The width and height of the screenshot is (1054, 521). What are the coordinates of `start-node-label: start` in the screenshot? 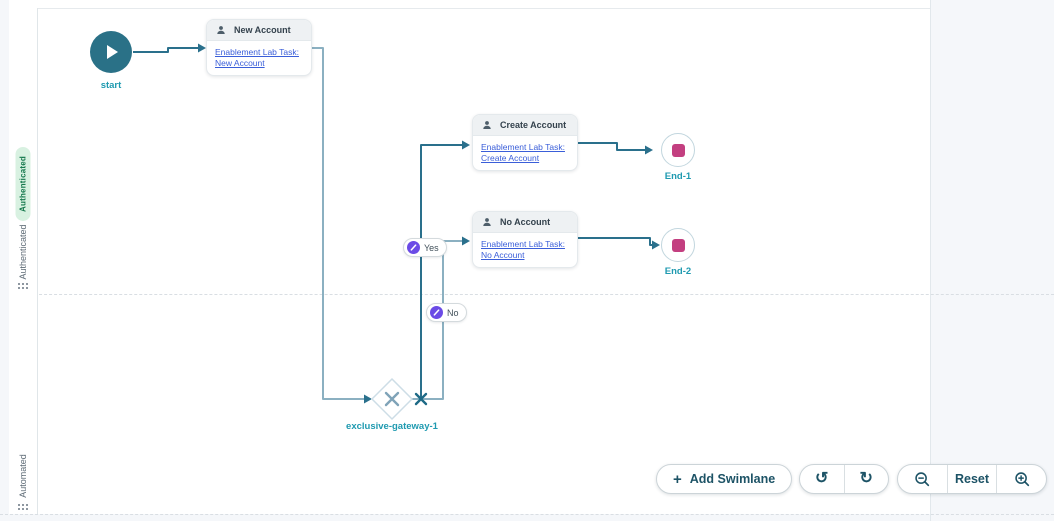 It's located at (111, 85).